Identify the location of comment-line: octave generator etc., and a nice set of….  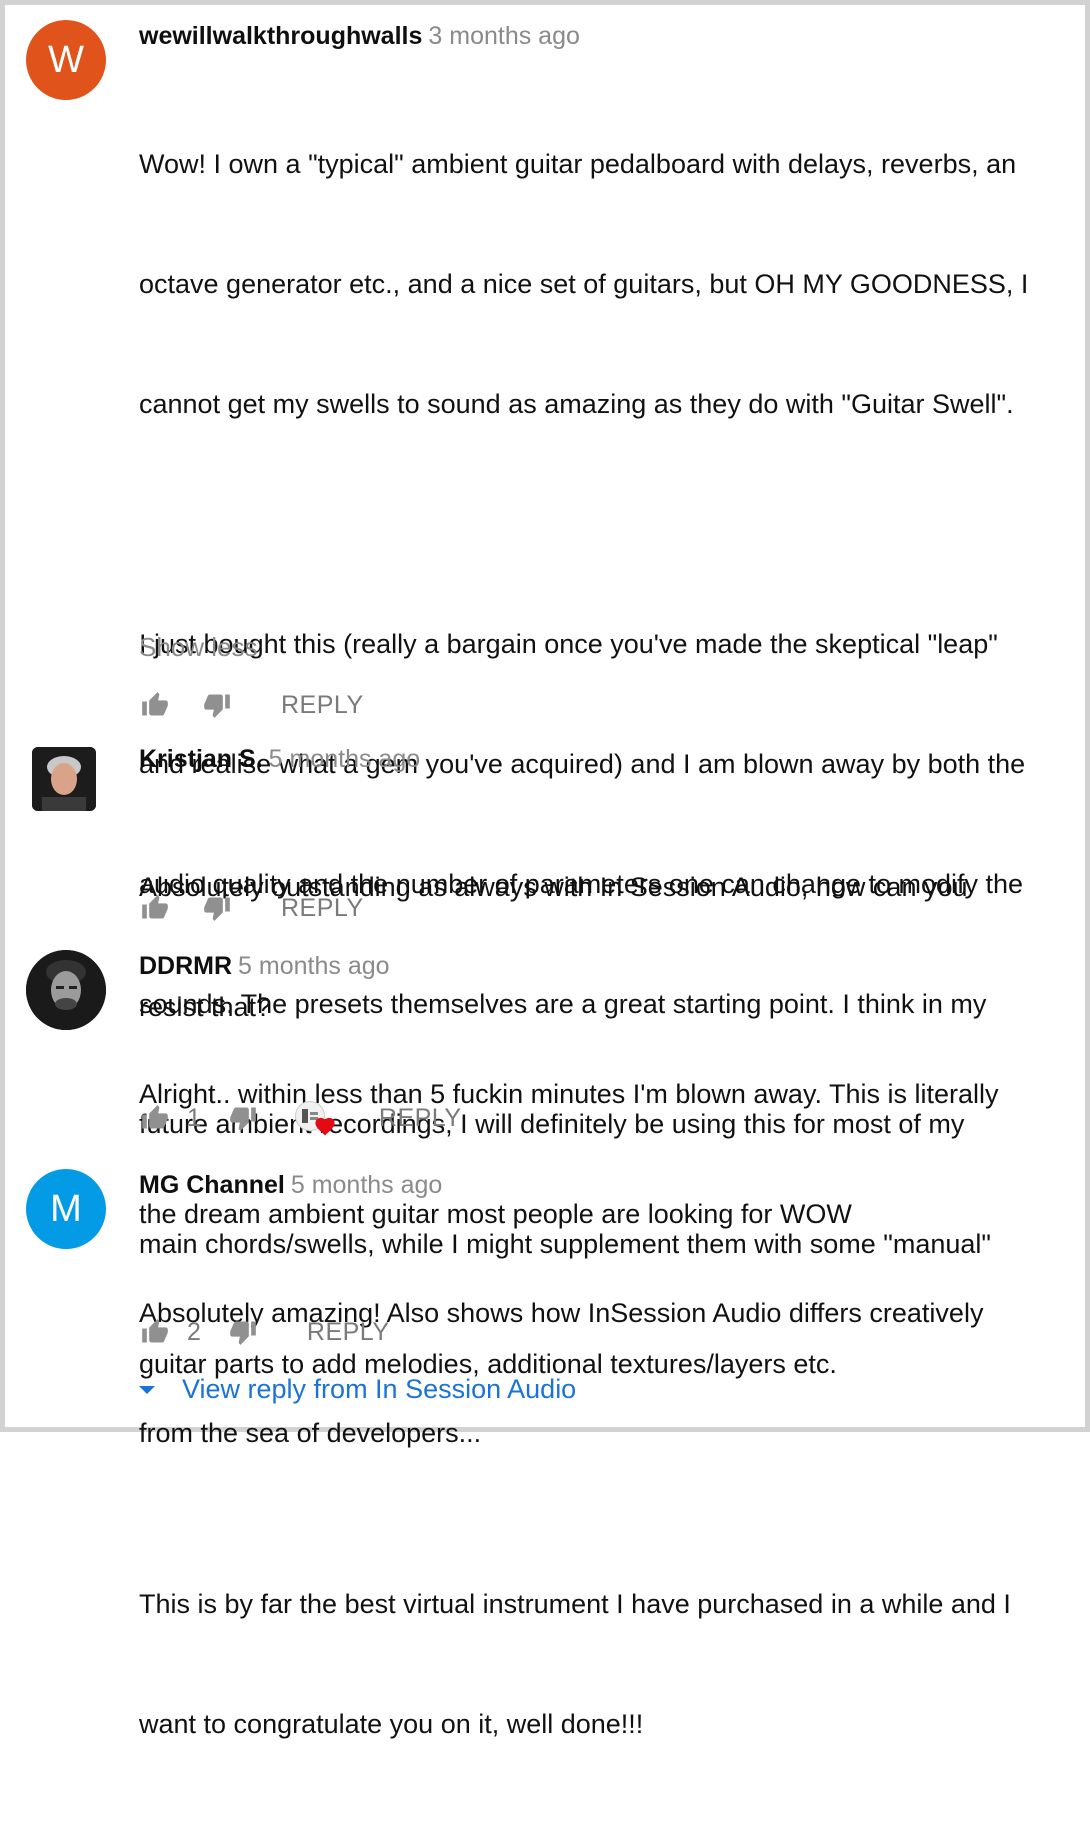
(584, 284).